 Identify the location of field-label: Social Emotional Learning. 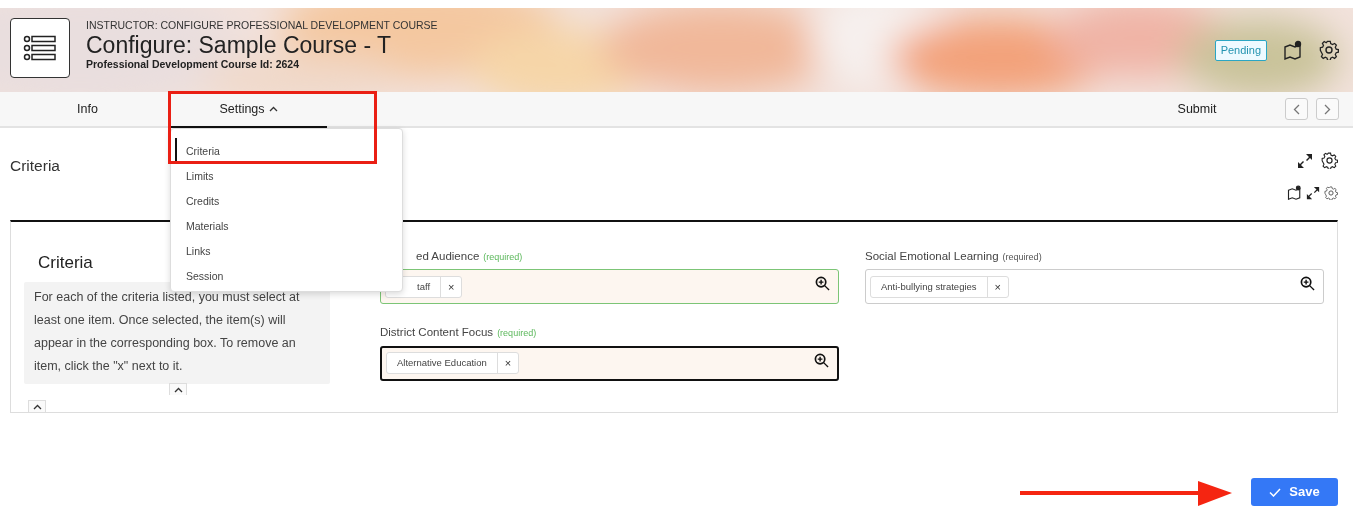
(932, 256).